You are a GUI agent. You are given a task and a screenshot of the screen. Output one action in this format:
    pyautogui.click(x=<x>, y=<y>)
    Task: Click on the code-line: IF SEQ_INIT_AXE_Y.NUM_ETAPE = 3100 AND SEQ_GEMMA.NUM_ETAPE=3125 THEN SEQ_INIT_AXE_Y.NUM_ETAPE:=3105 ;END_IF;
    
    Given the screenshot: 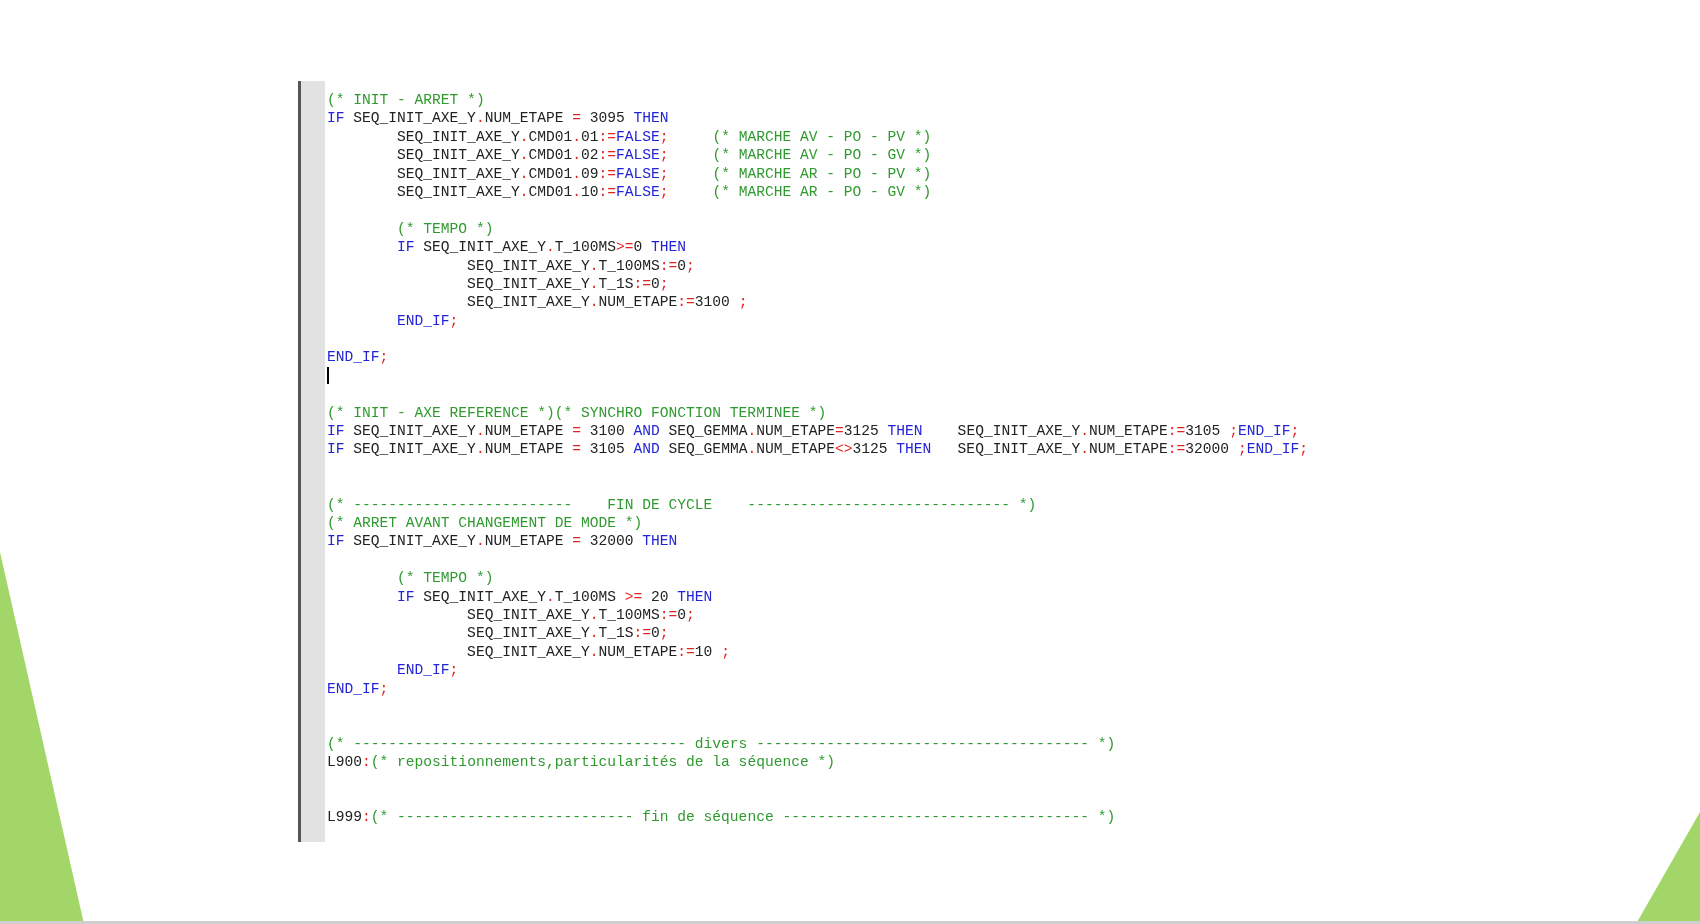 What is the action you would take?
    pyautogui.click(x=814, y=431)
    